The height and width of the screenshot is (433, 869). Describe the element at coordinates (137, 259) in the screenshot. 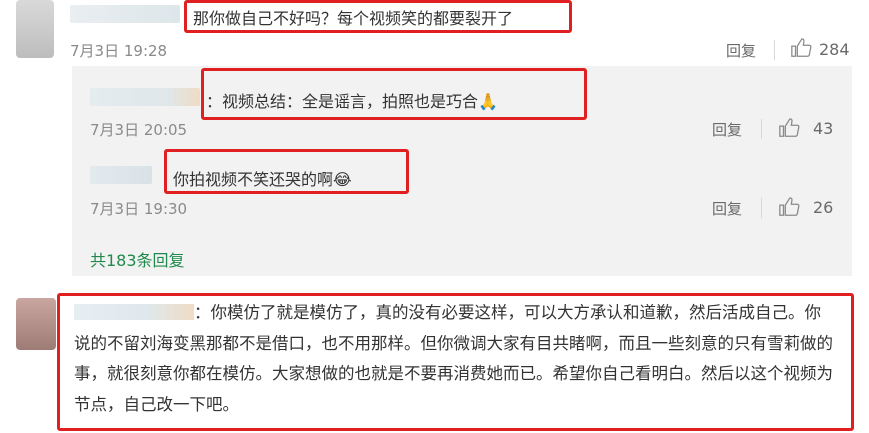

I see `view-all-replies-link: 共183条回复` at that location.